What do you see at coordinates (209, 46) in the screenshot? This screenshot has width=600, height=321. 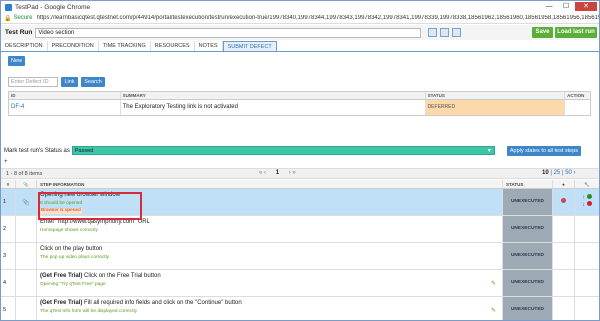 I see `tab-notes: NOTES` at bounding box center [209, 46].